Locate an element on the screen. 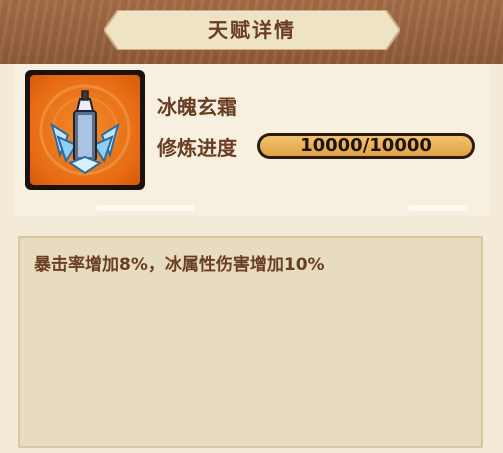  progress-bar: 10000/10000 is located at coordinates (366, 146).